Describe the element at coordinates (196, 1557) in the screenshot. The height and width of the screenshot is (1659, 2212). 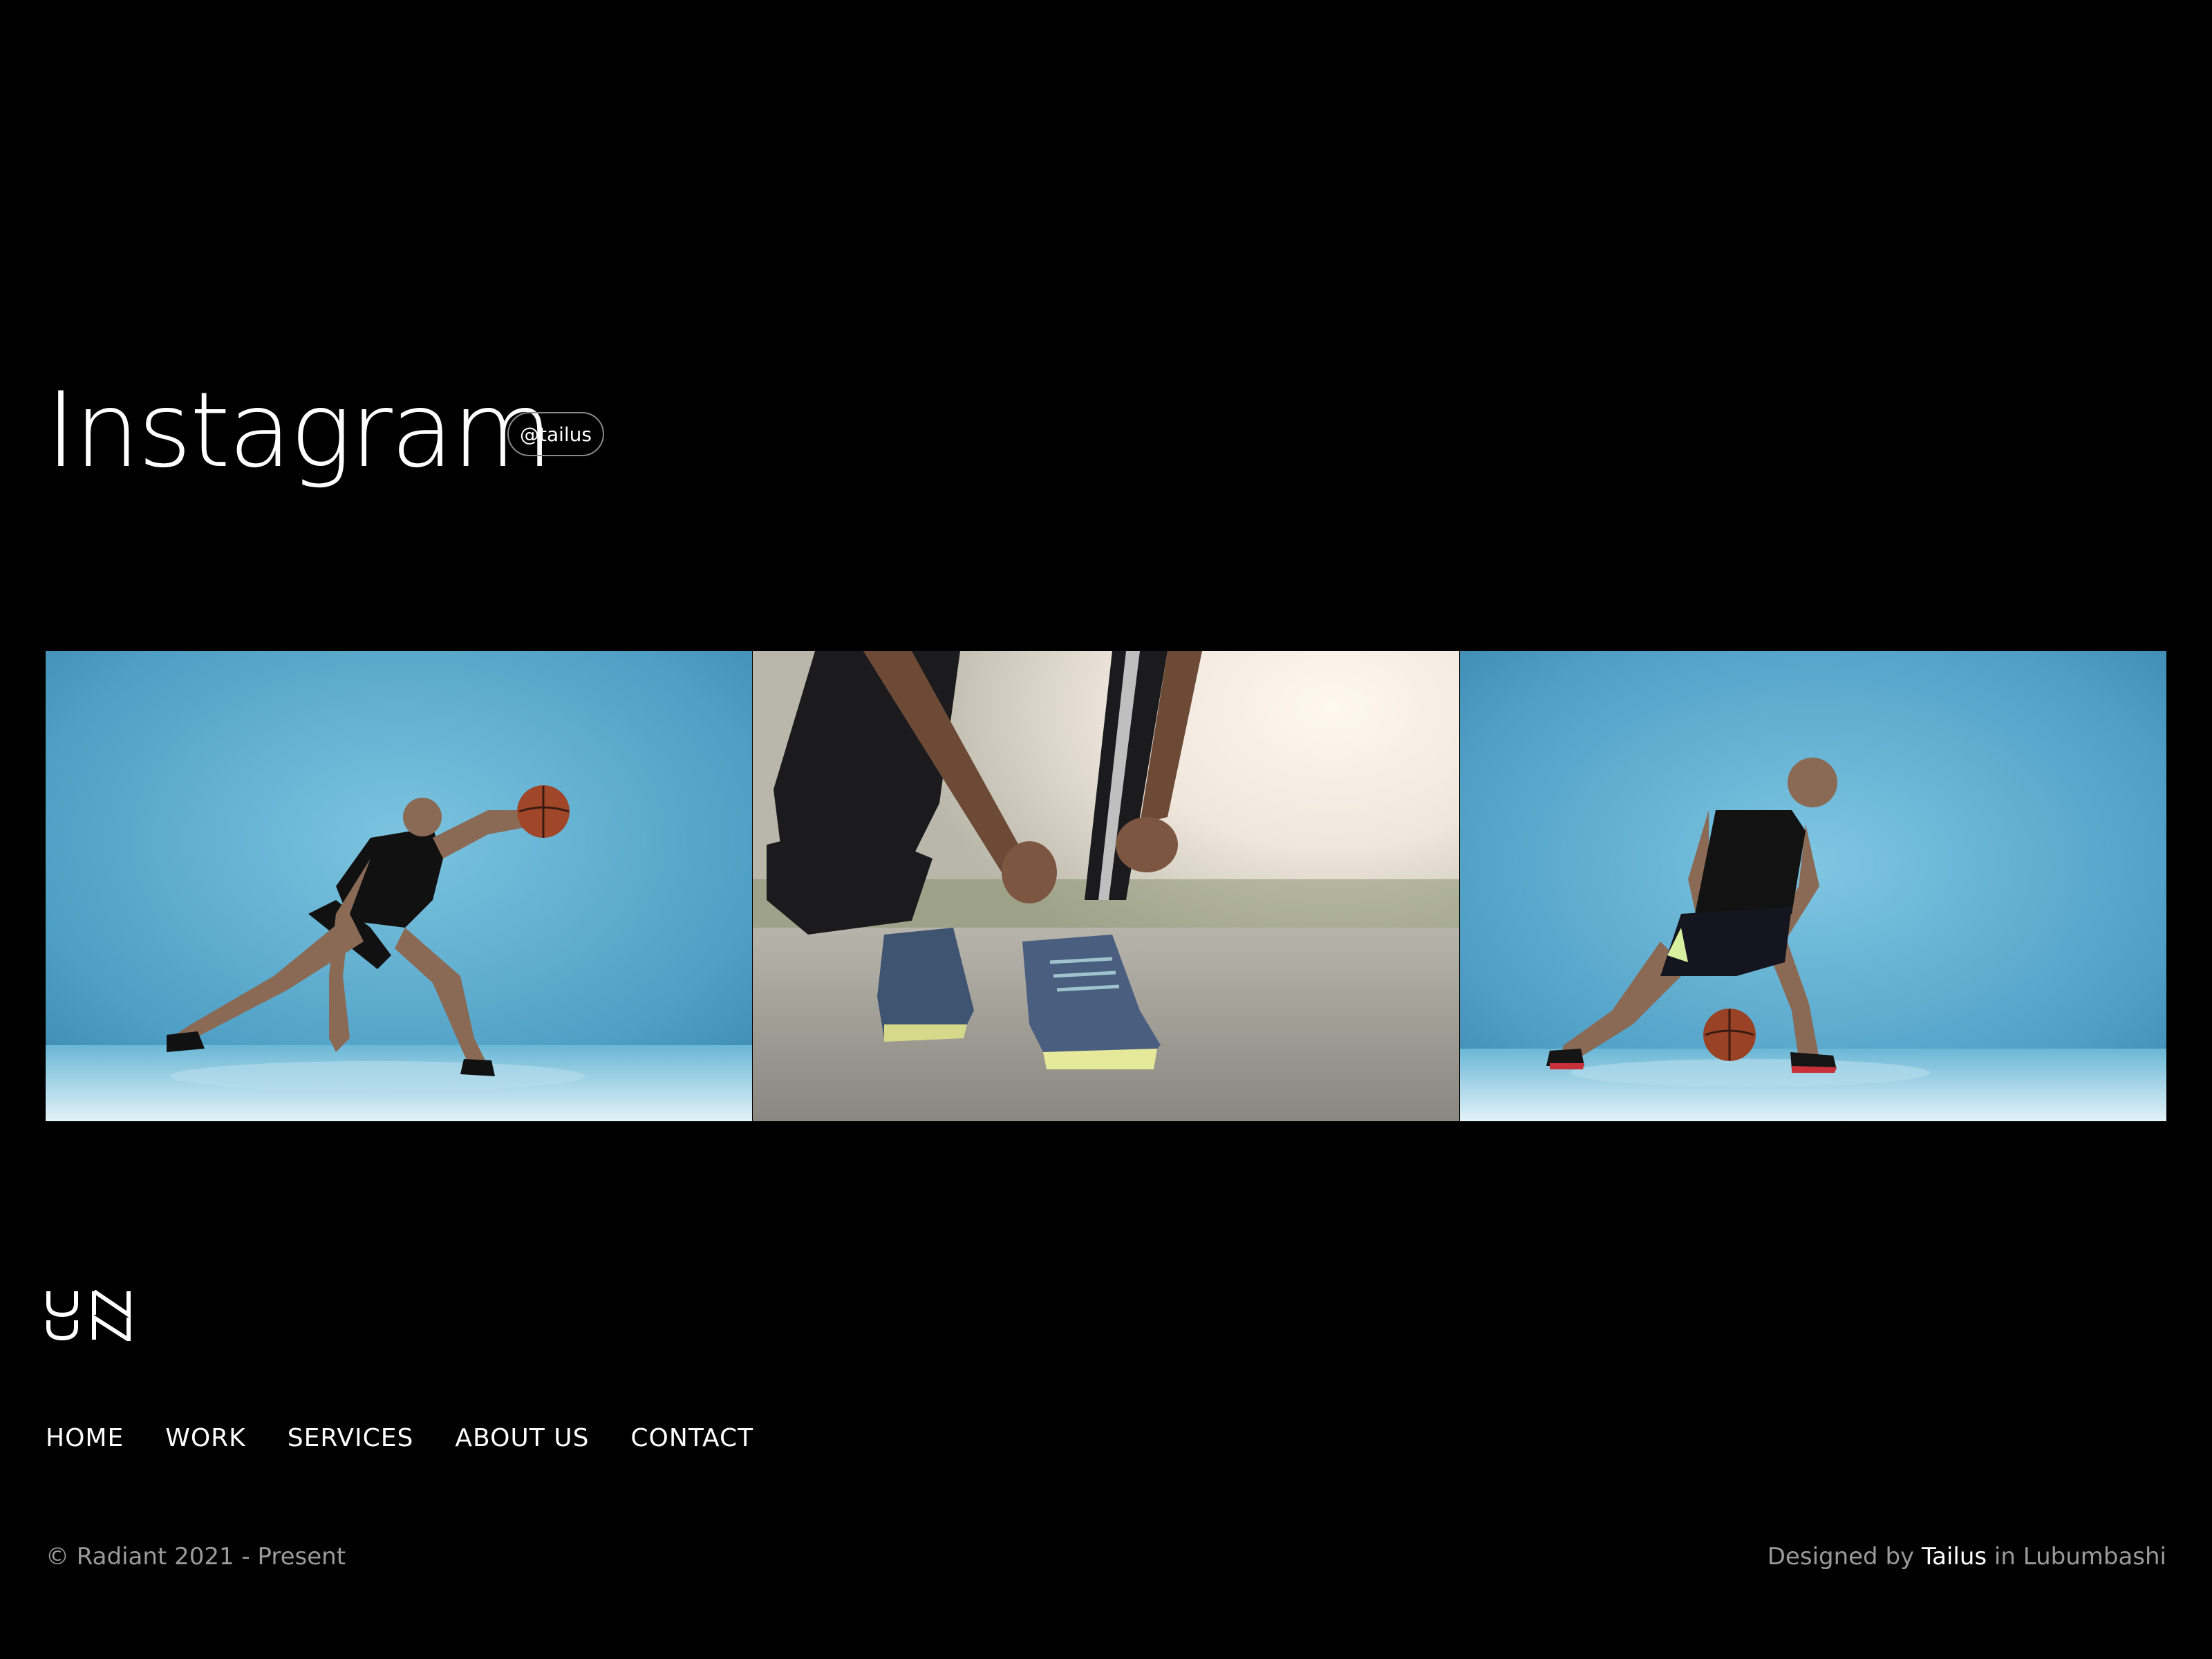
I see `copyright-text: © Radiant 2021 - Present` at that location.